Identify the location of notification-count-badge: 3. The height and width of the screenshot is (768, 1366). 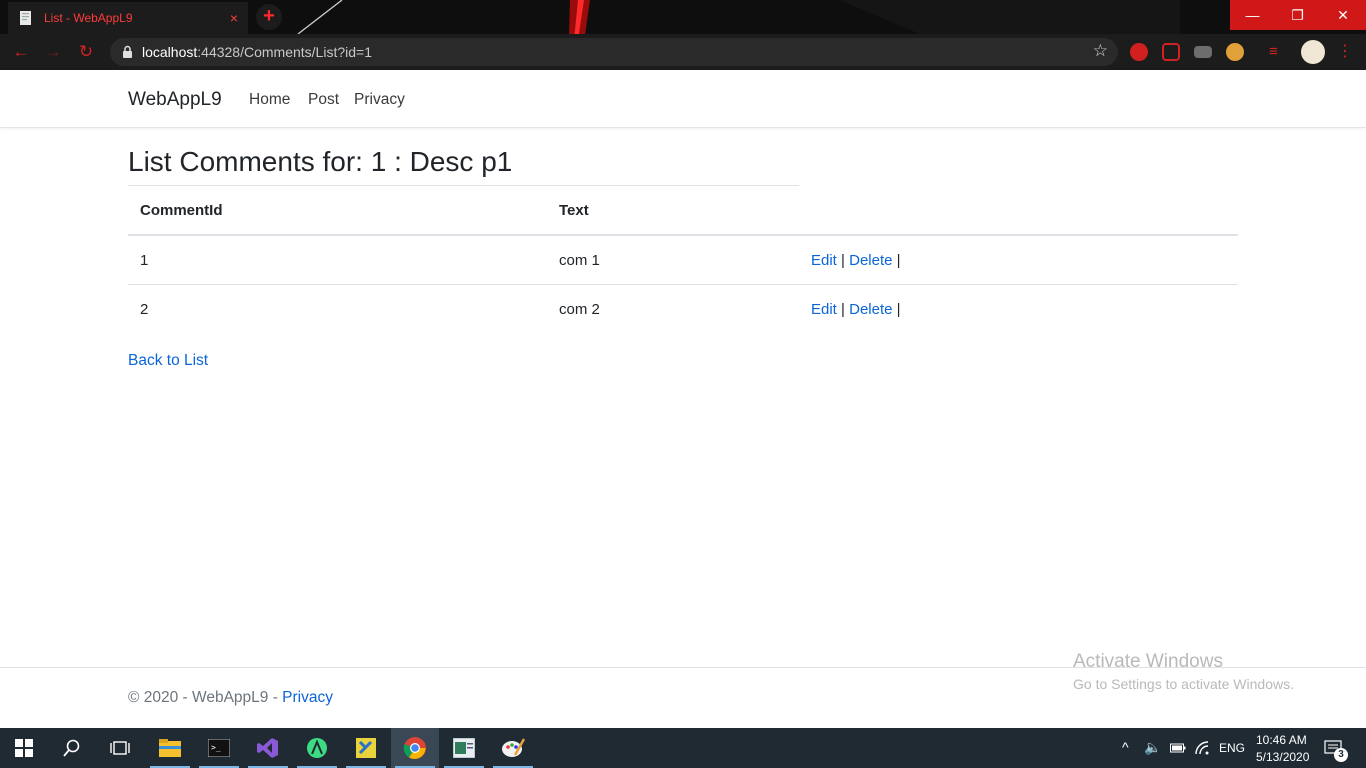
(1341, 755).